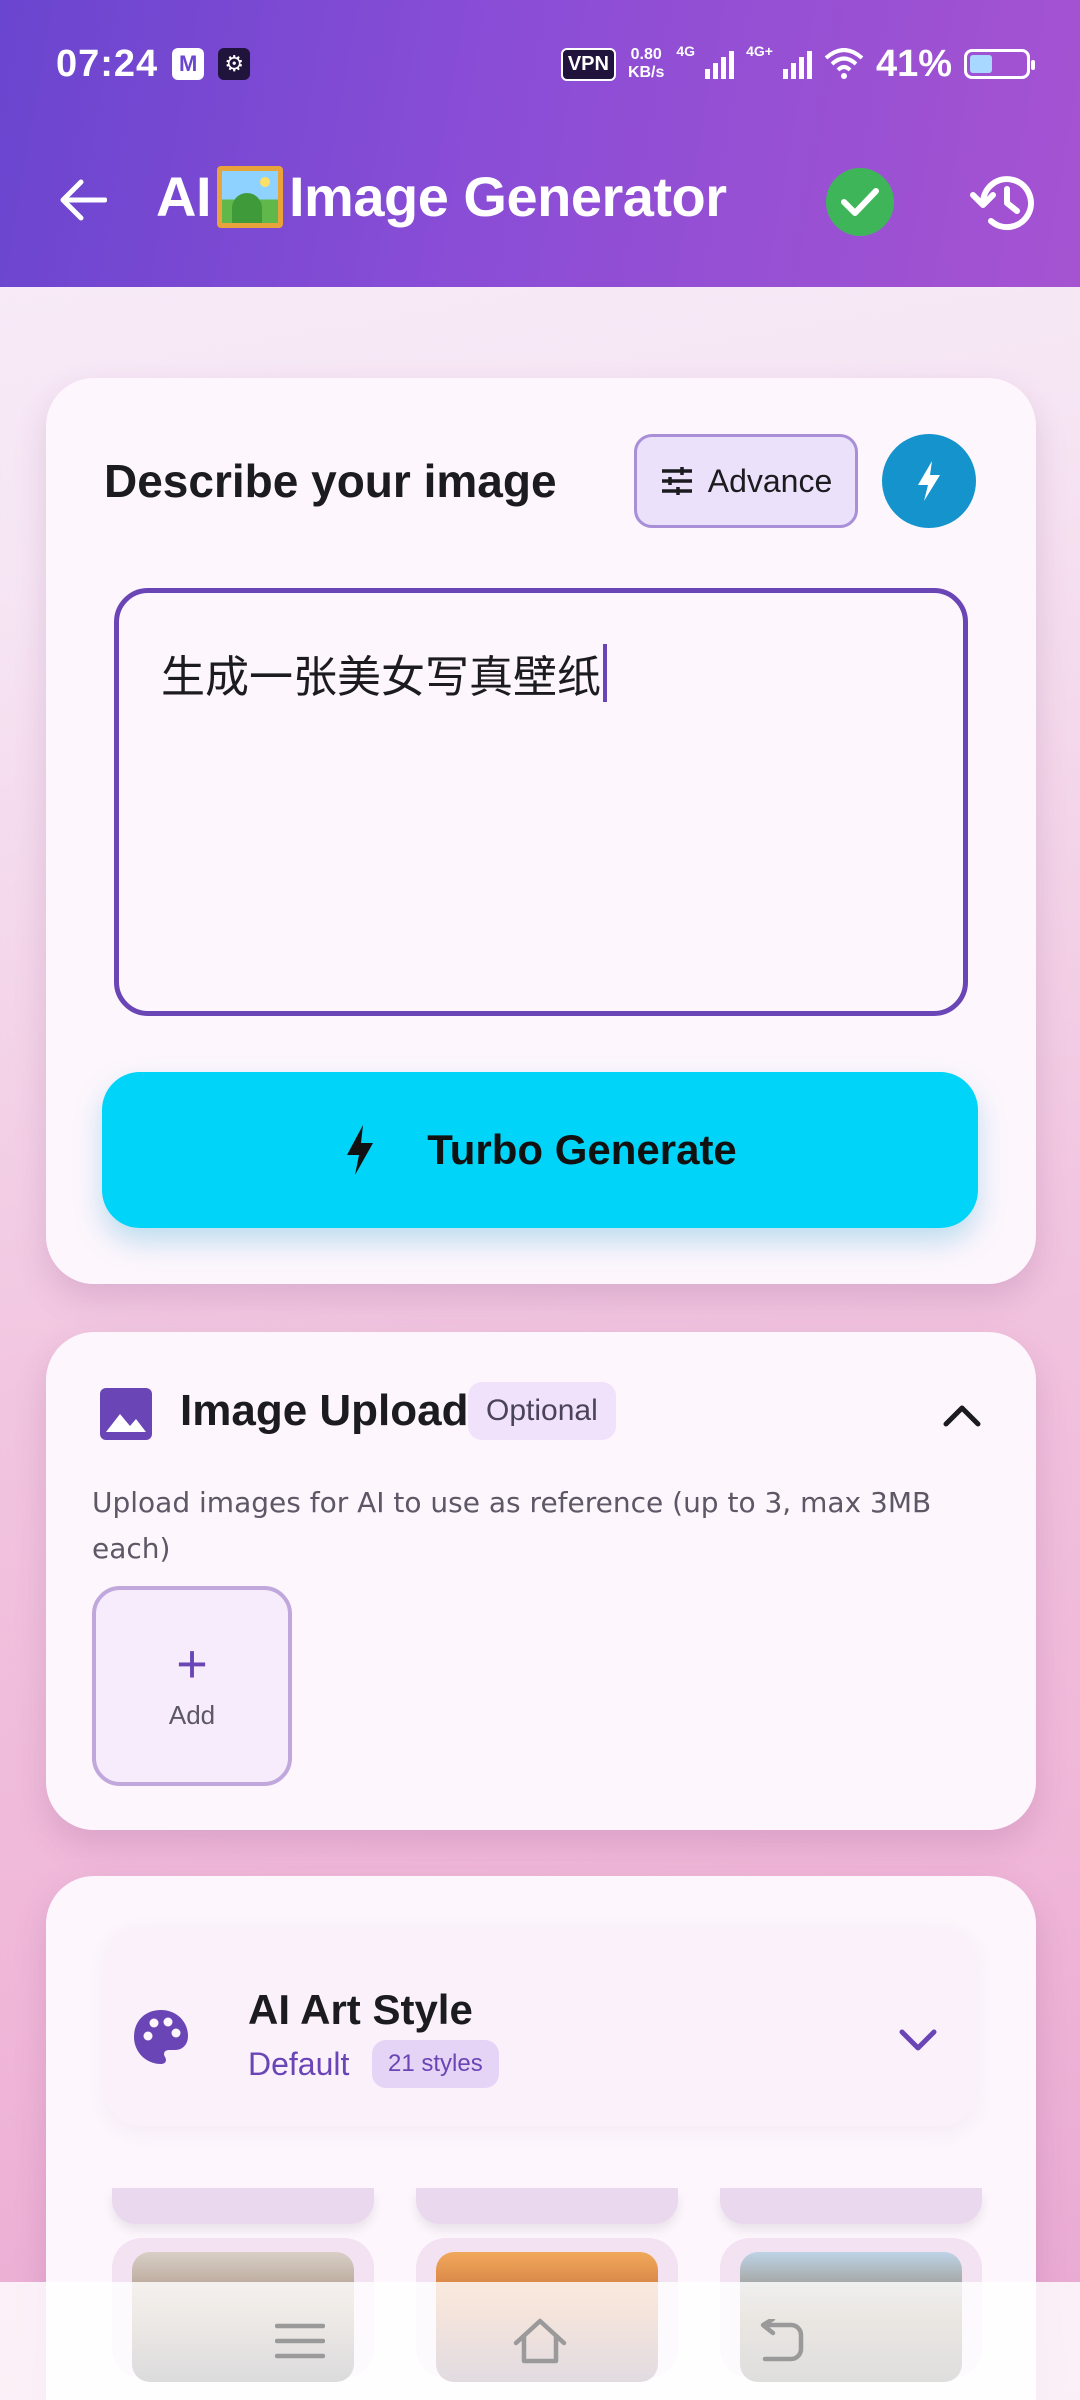 The height and width of the screenshot is (2400, 1080). Describe the element at coordinates (188, 64) in the screenshot. I see `gmail-icon: M` at that location.